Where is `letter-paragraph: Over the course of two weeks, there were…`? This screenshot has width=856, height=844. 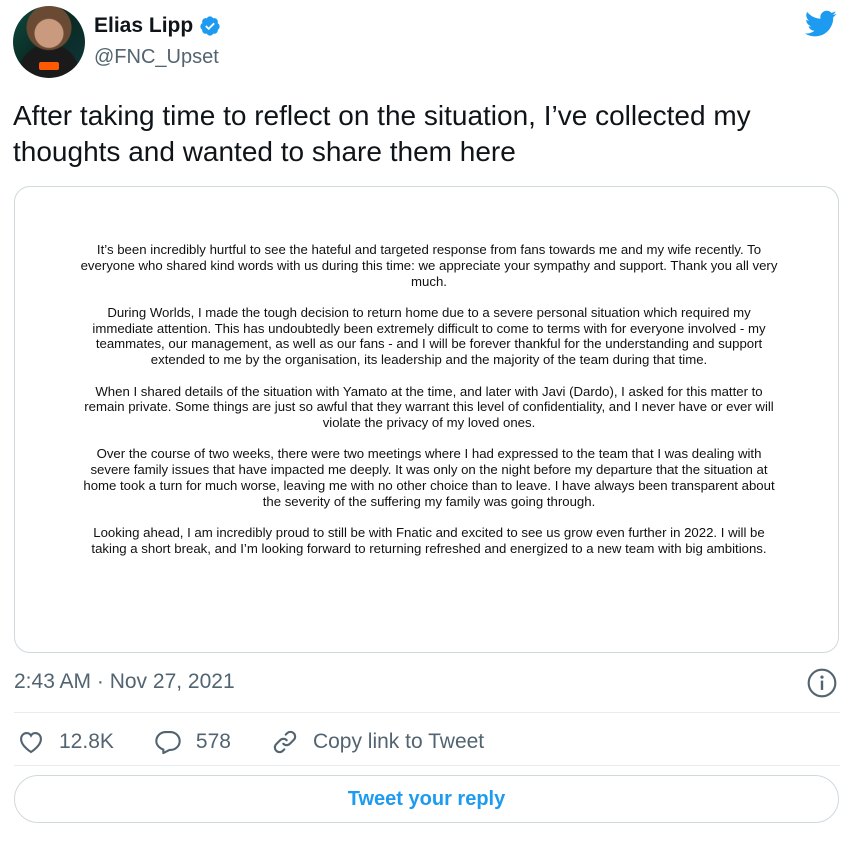 letter-paragraph: Over the course of two weeks, there were… is located at coordinates (429, 477).